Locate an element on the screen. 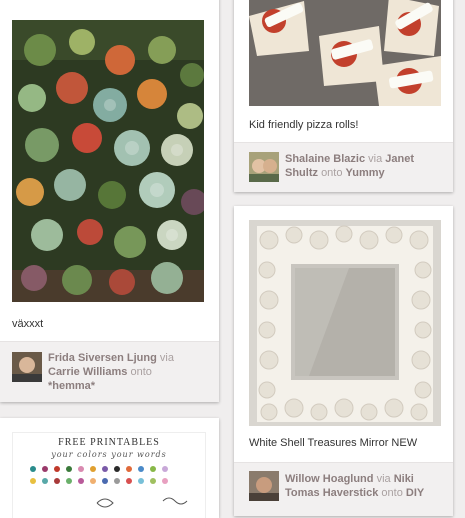 This screenshot has height=518, width=465. printables-subtitle: your colors your words is located at coordinates (109, 454).